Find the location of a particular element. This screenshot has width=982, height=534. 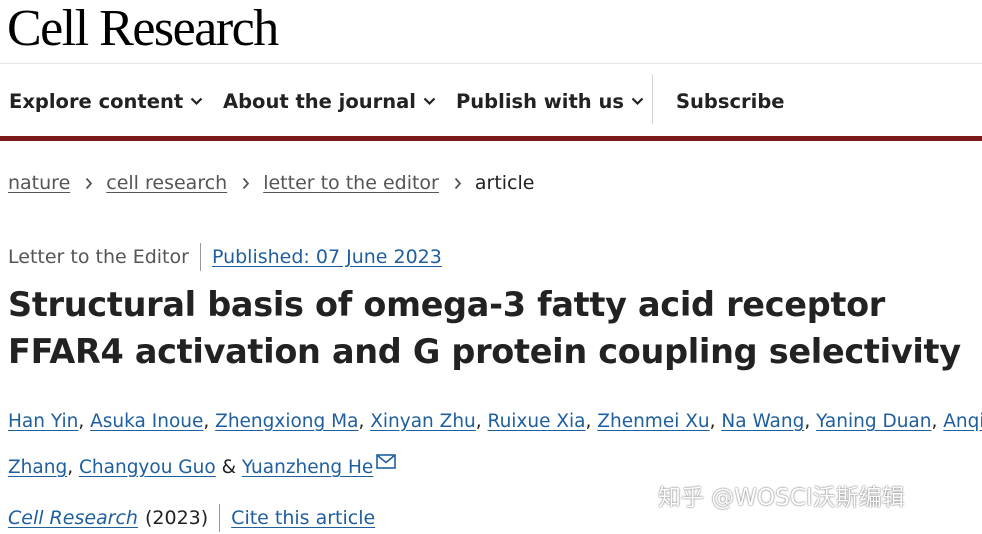

author-link: Zhenmei Xu is located at coordinates (653, 421).